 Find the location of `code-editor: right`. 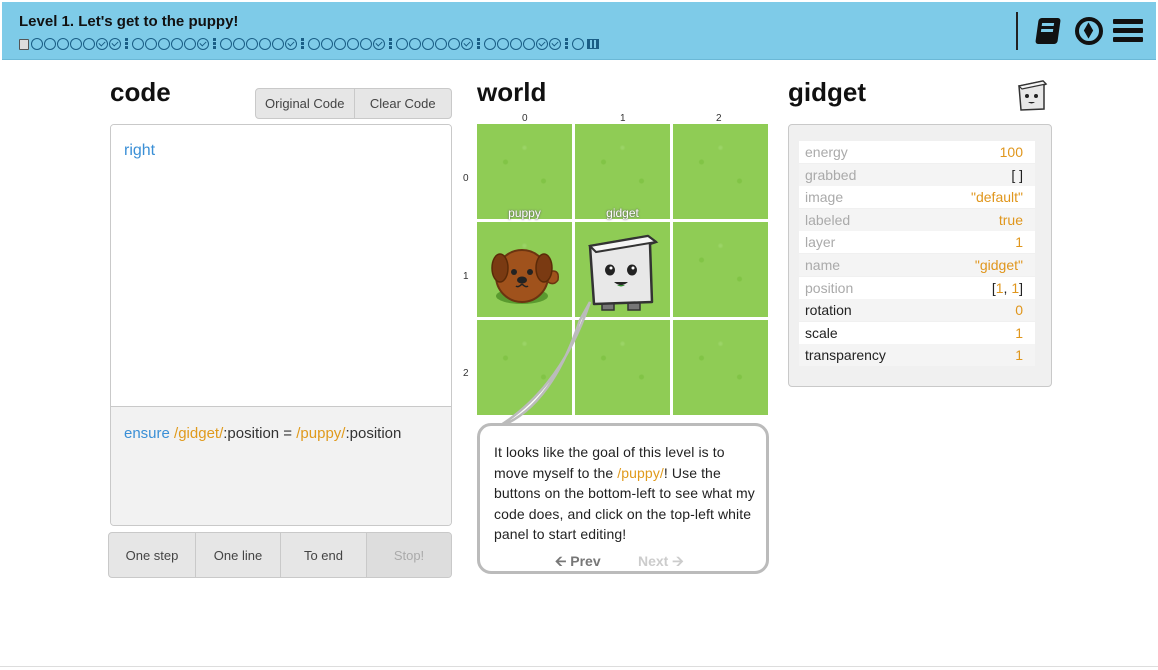

code-editor: right is located at coordinates (281, 266).